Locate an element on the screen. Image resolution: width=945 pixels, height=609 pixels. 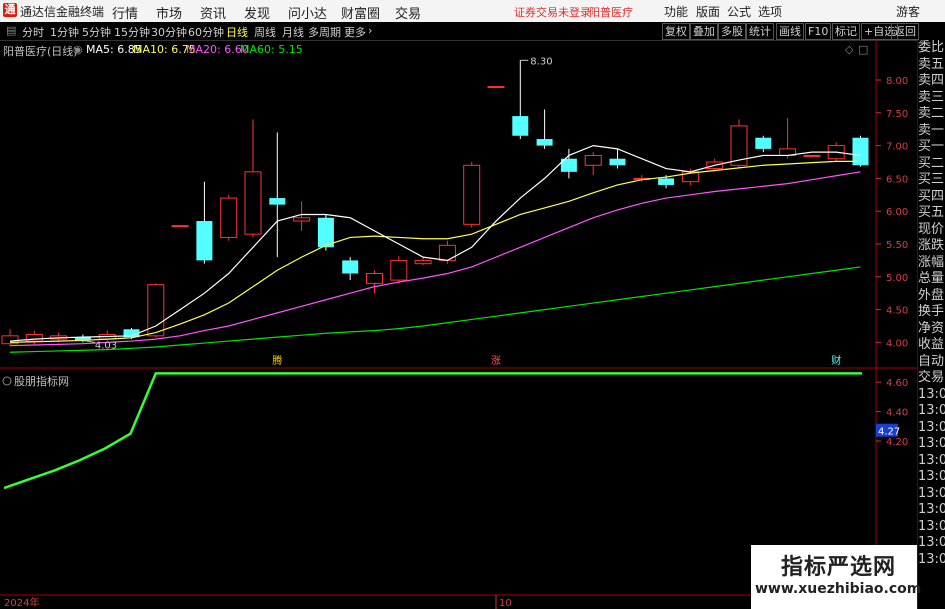
high-label: 8.30 is located at coordinates (541, 61).